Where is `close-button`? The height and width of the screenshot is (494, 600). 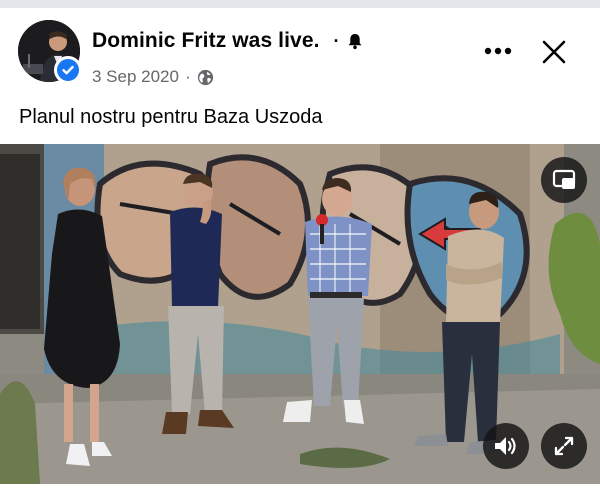
close-button is located at coordinates (554, 52).